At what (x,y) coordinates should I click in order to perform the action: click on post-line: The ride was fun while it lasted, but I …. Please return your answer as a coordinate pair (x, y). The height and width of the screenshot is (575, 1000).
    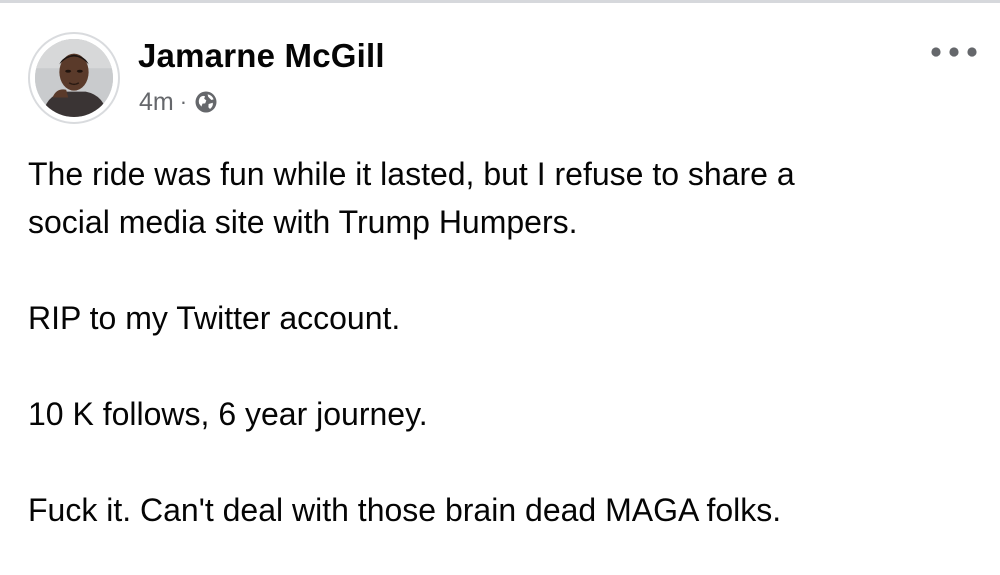
    Looking at the image, I should click on (411, 174).